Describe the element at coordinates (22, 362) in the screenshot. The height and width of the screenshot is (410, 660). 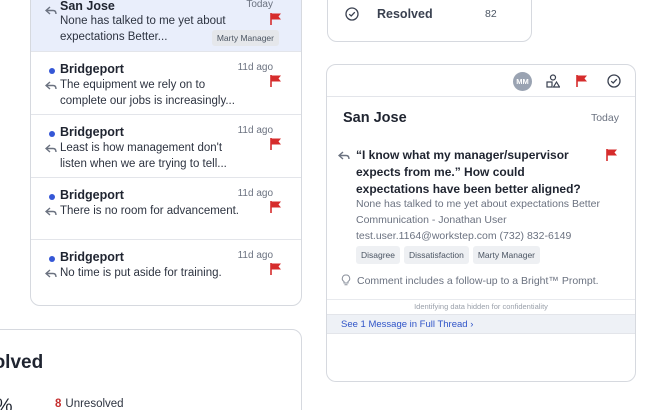
I see `summary-title: solved` at that location.